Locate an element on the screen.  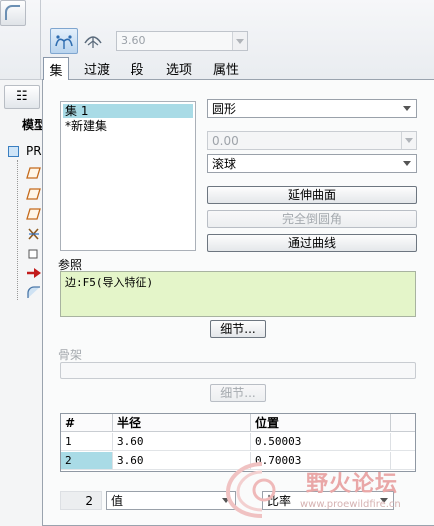
tab-transition: 过渡 is located at coordinates (97, 68).